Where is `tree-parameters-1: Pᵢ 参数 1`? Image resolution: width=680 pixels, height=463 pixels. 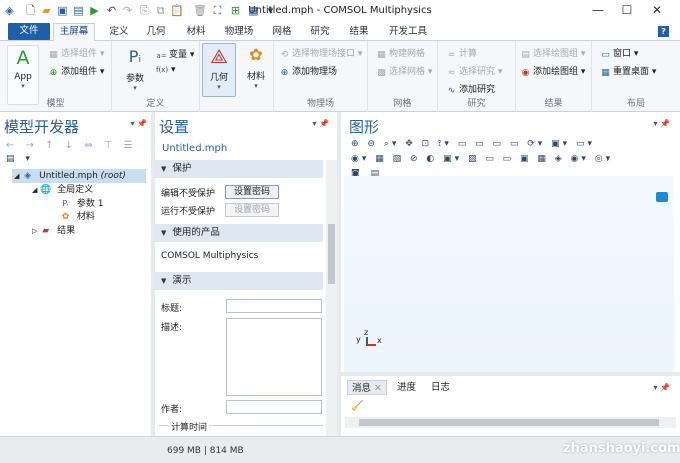 tree-parameters-1: Pᵢ 参数 1 is located at coordinates (81, 204).